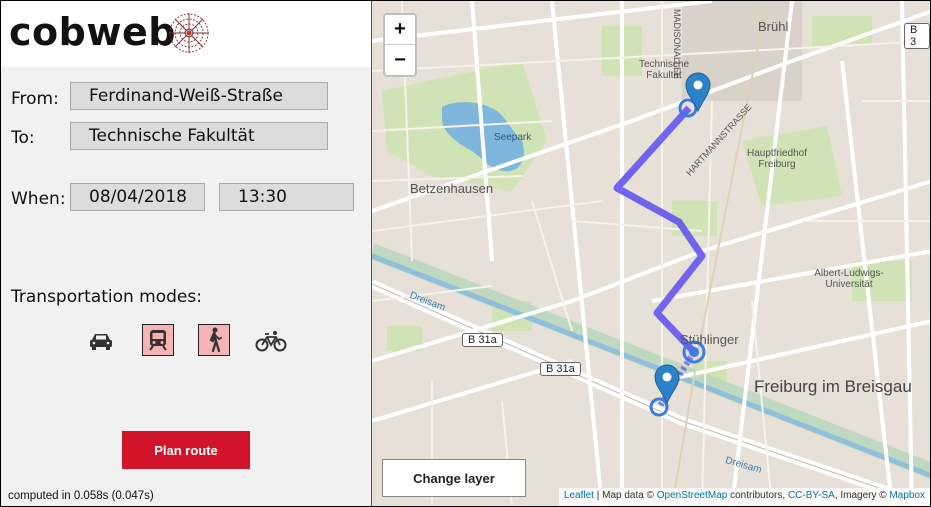  I want to click on train-icon, so click(158, 340).